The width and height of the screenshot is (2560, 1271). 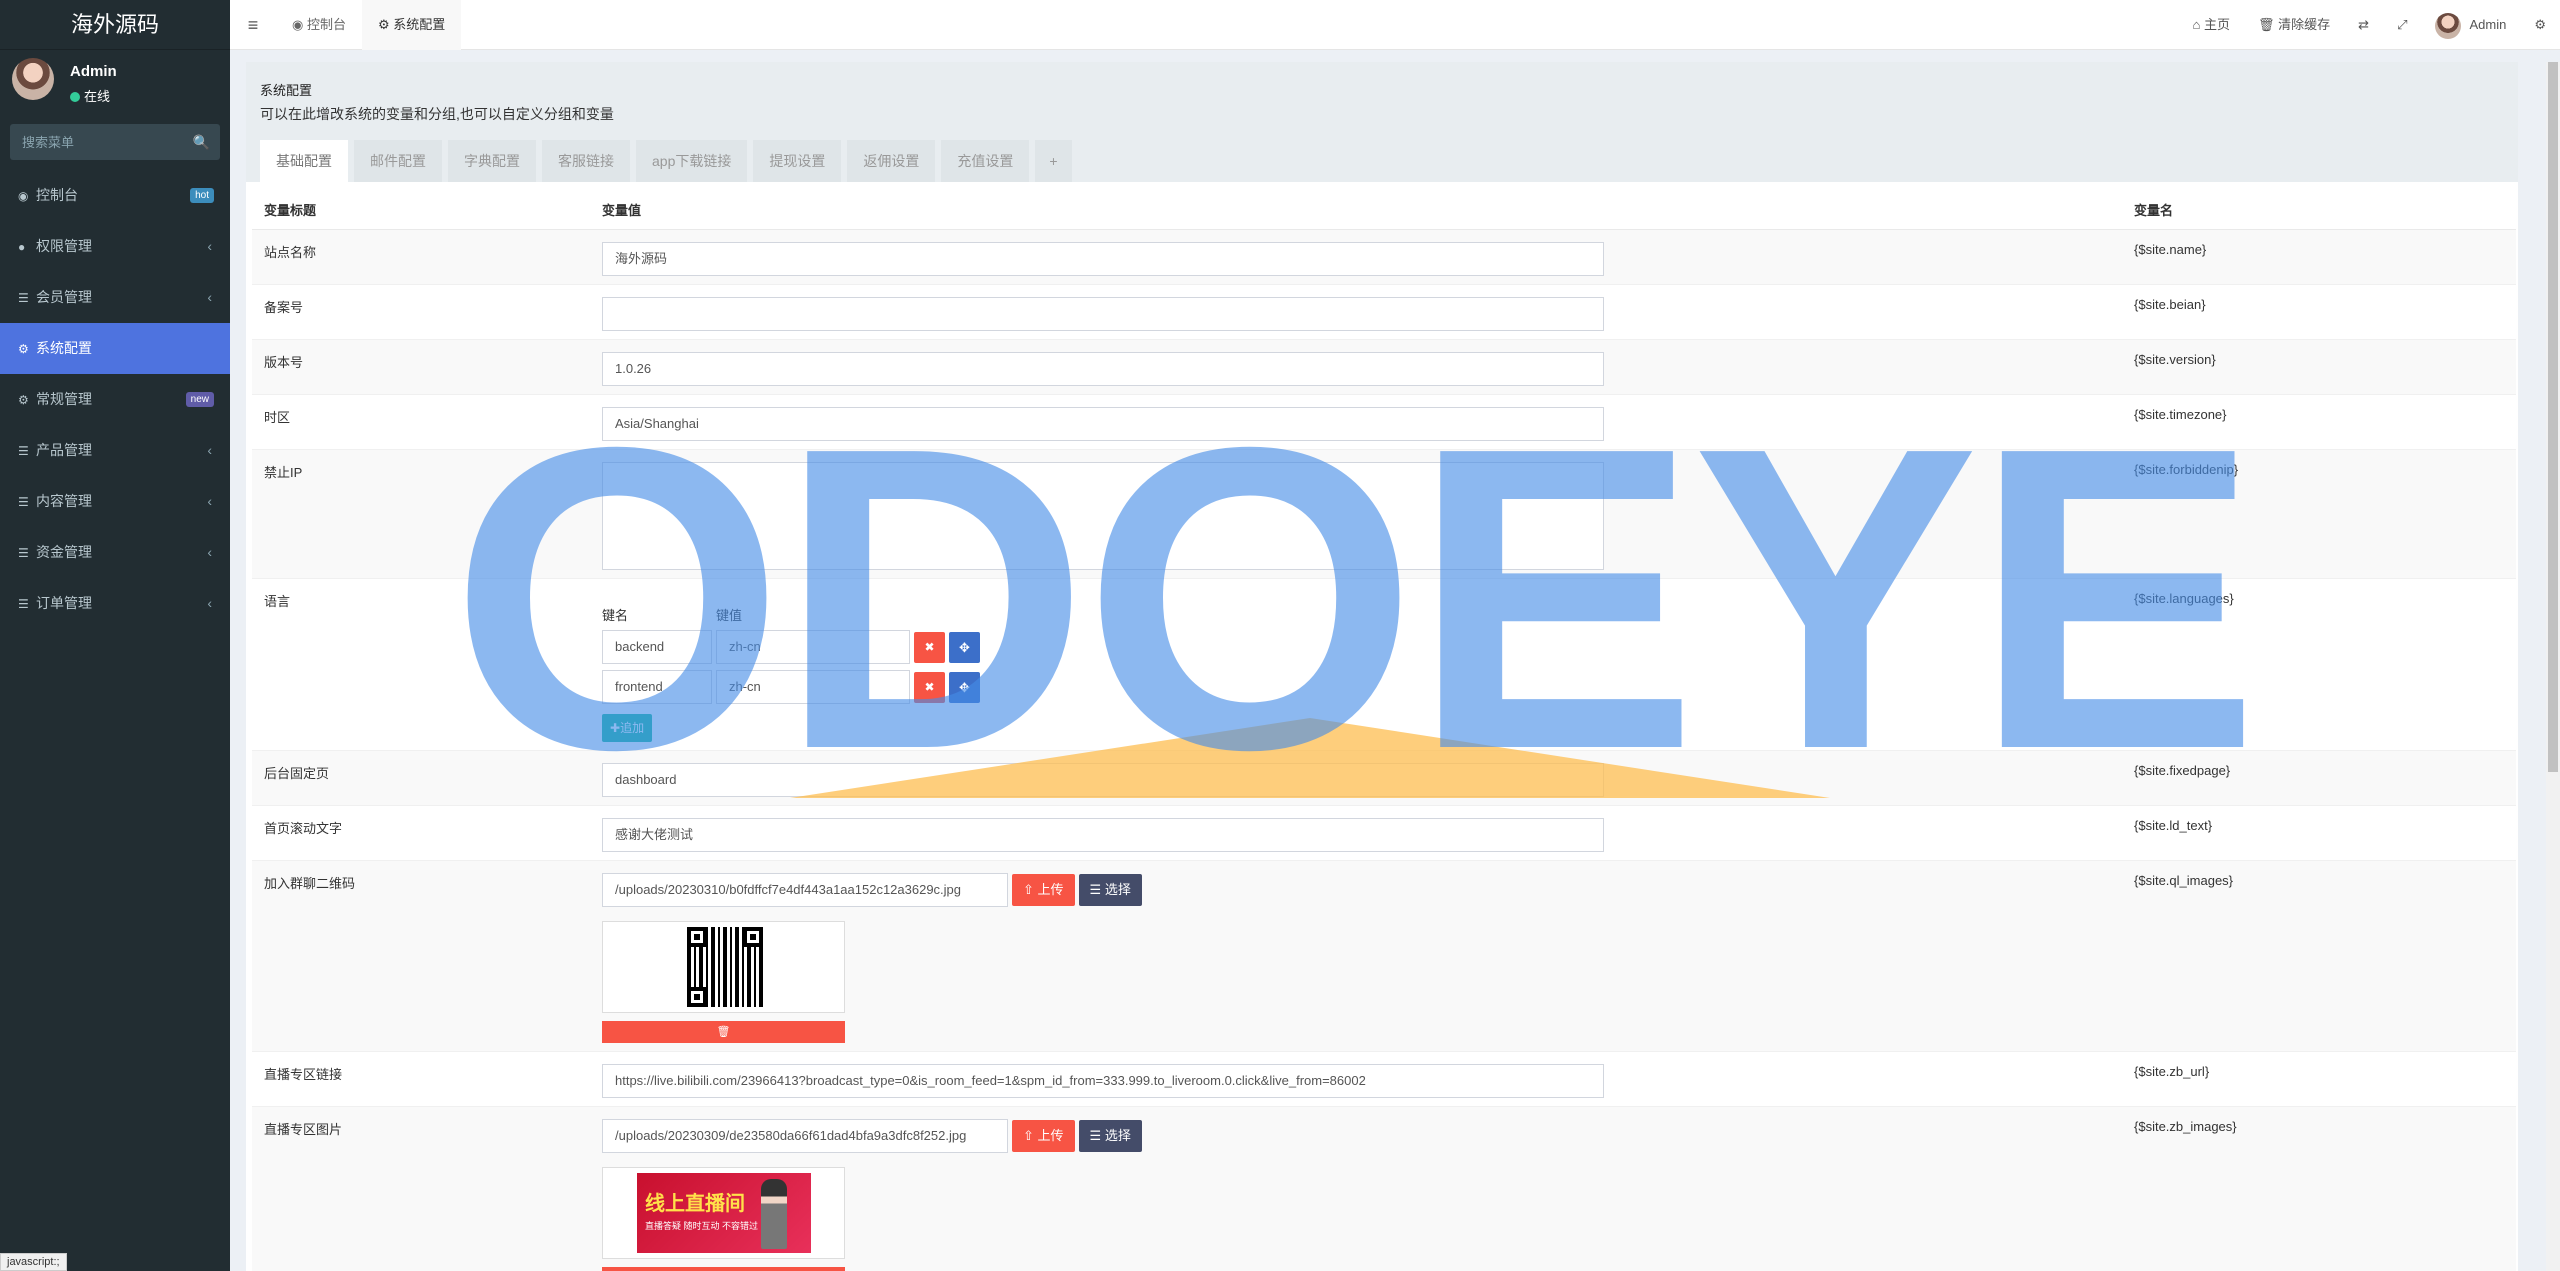 What do you see at coordinates (33, 1262) in the screenshot?
I see `browser-status-bar: javascript:;` at bounding box center [33, 1262].